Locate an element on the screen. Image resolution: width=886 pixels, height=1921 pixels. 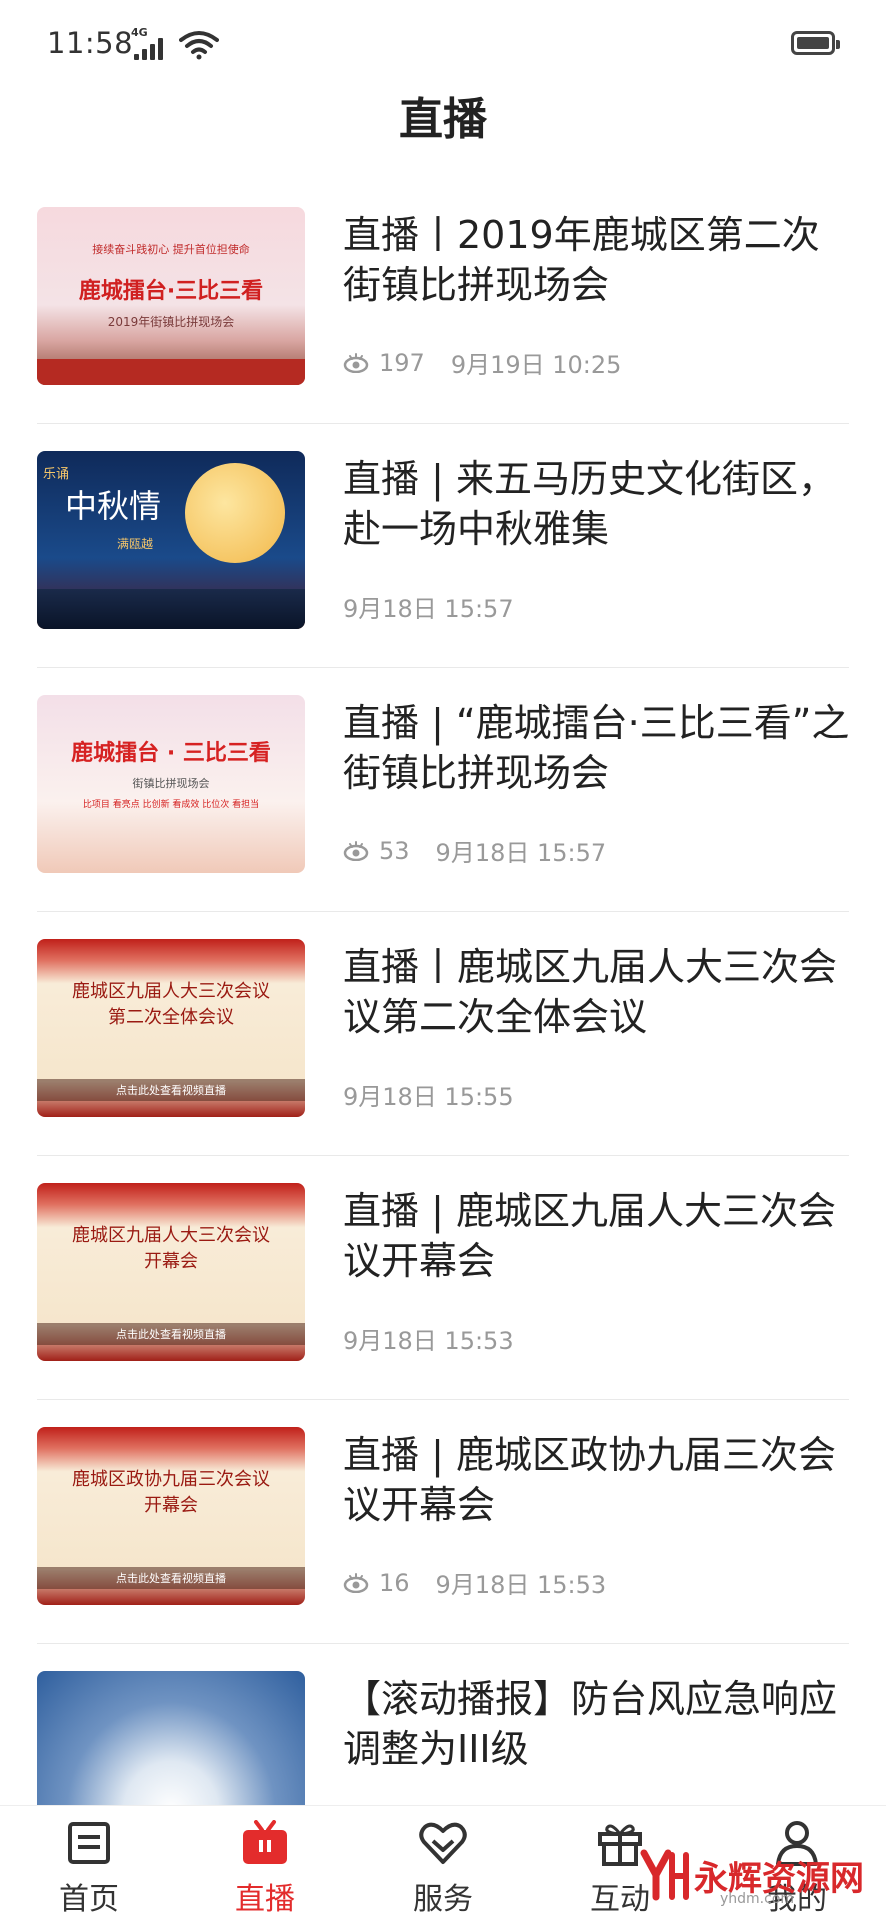
wifi-icon is located at coordinates (199, 45).